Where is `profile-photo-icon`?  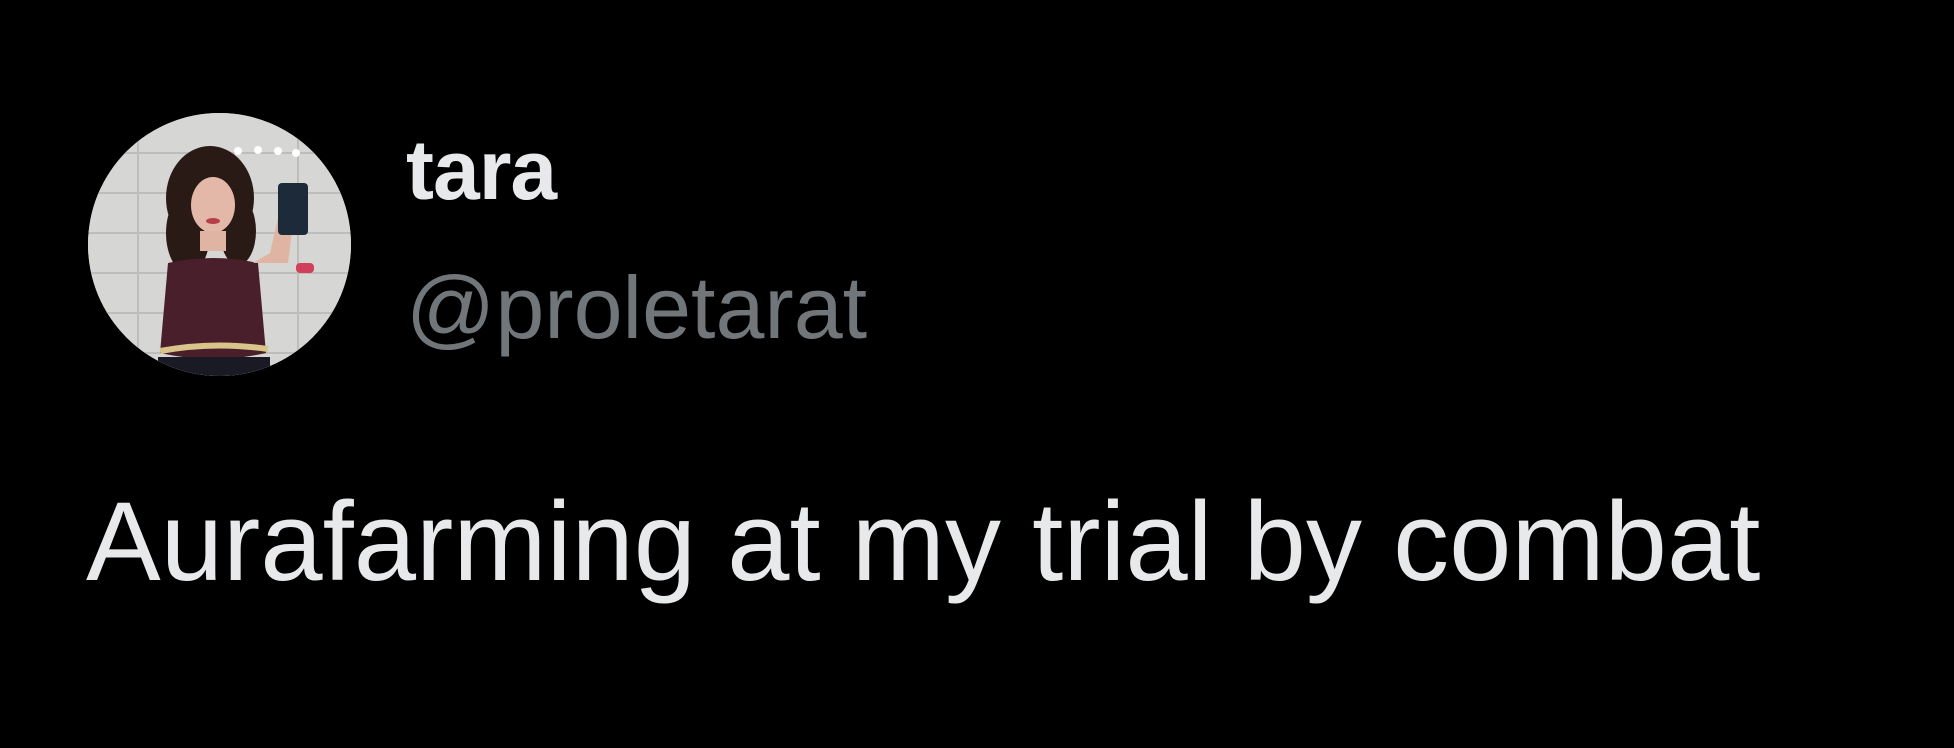 profile-photo-icon is located at coordinates (219, 244).